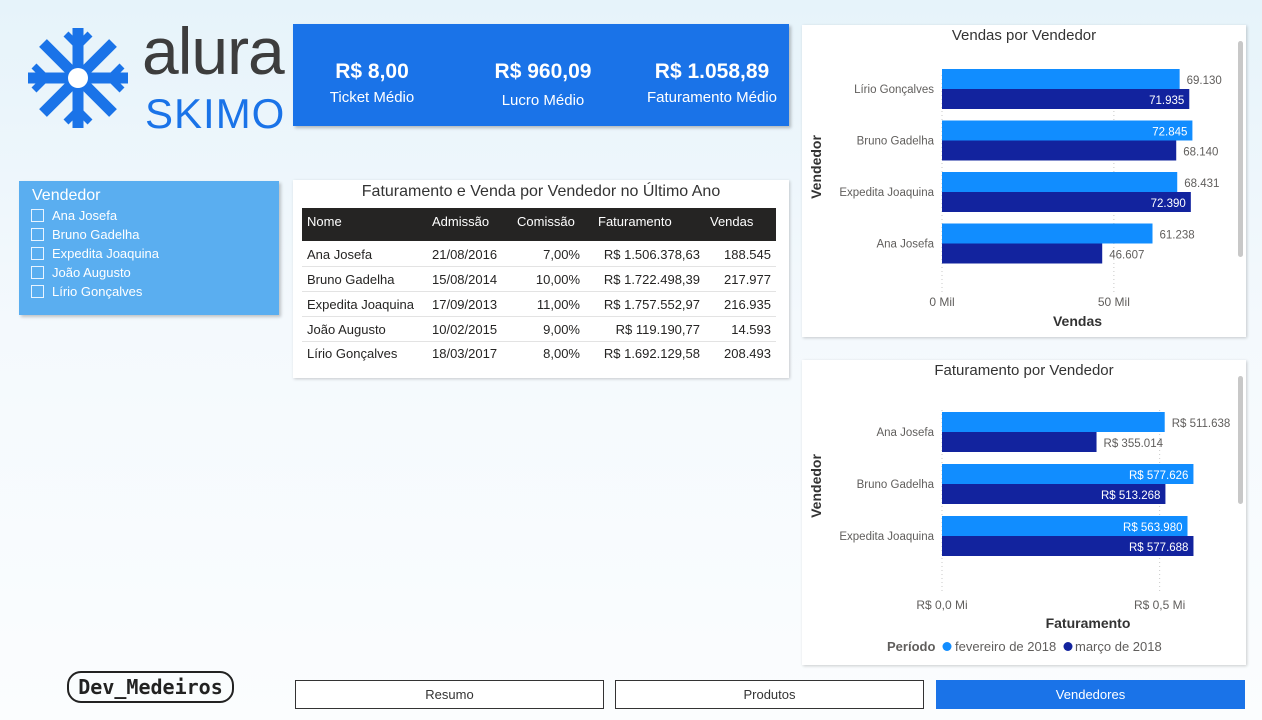  I want to click on category-label: Lírio Gonçalves, so click(894, 90).